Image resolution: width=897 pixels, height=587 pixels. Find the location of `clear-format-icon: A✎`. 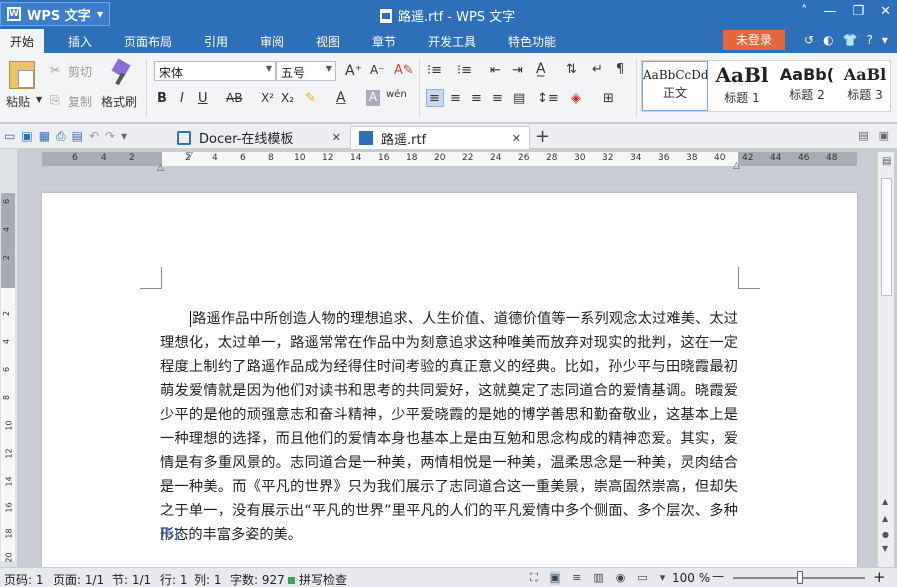

clear-format-icon: A✎ is located at coordinates (404, 70).